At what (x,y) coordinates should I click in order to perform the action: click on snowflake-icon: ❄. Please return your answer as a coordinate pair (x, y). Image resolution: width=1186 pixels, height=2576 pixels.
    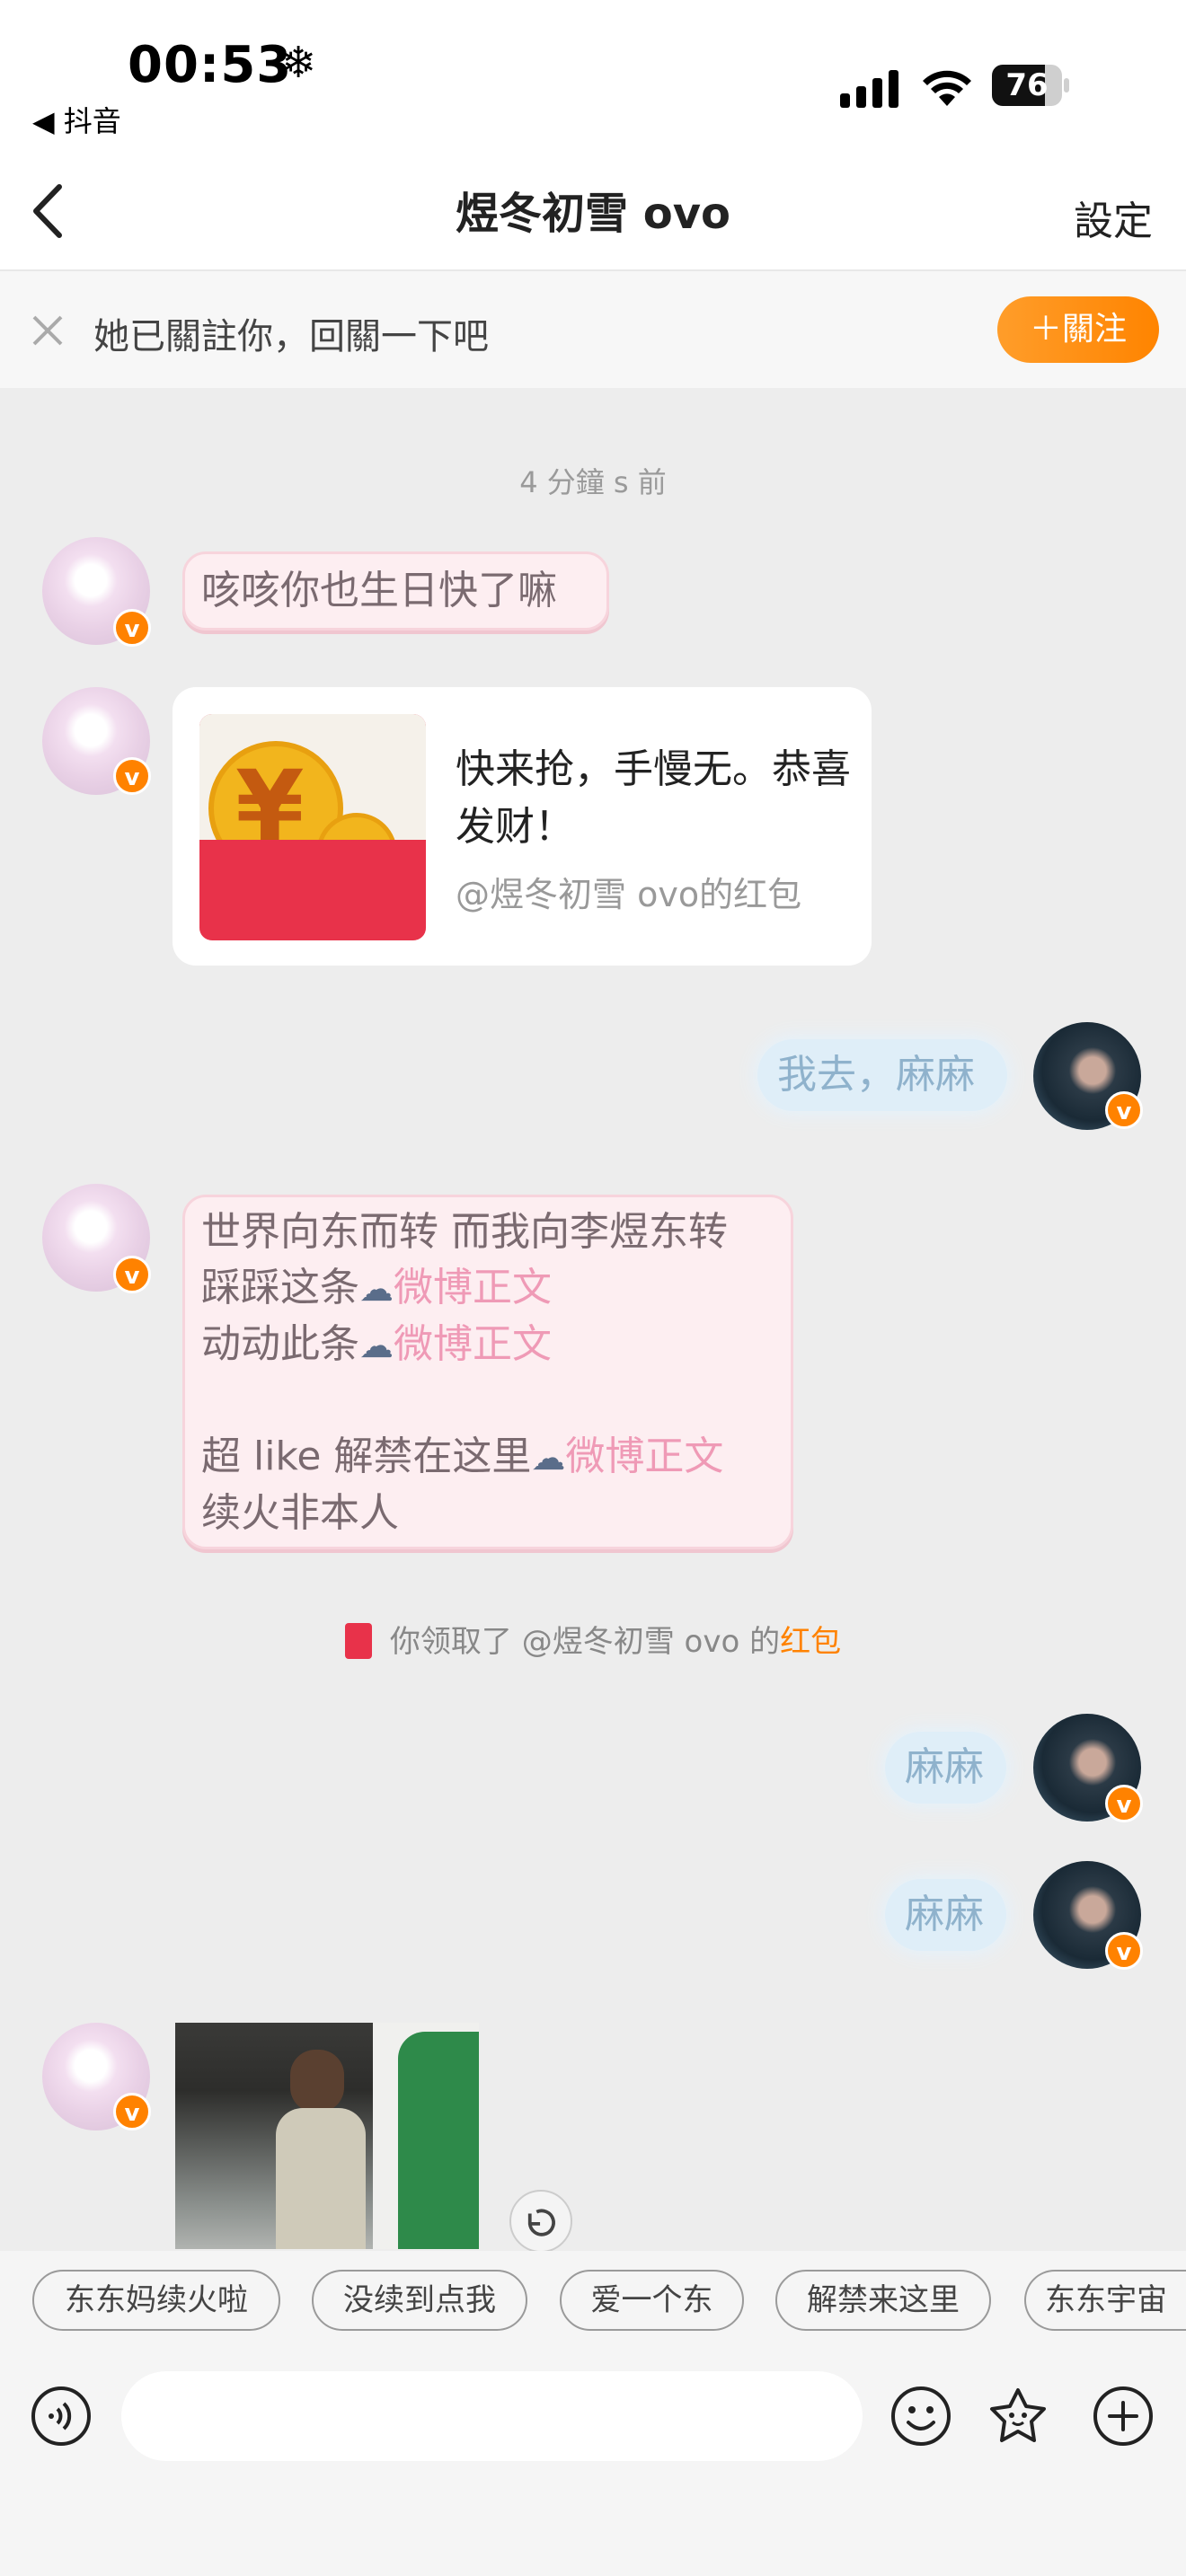
    Looking at the image, I should click on (298, 63).